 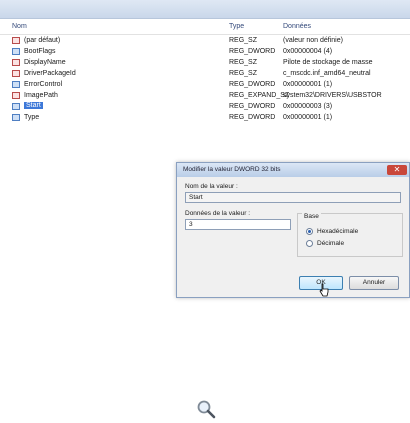 What do you see at coordinates (32, 117) in the screenshot?
I see `value-name: Type` at bounding box center [32, 117].